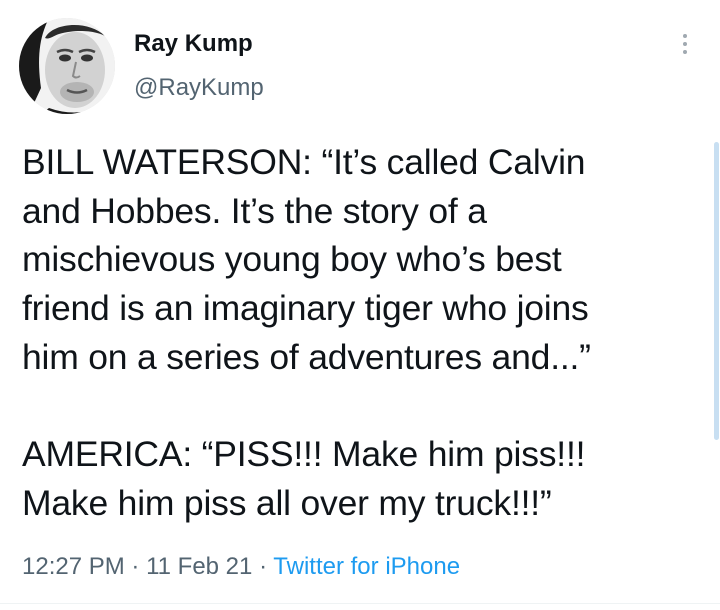 The height and width of the screenshot is (610, 720). What do you see at coordinates (360, 603) in the screenshot?
I see `divider` at bounding box center [360, 603].